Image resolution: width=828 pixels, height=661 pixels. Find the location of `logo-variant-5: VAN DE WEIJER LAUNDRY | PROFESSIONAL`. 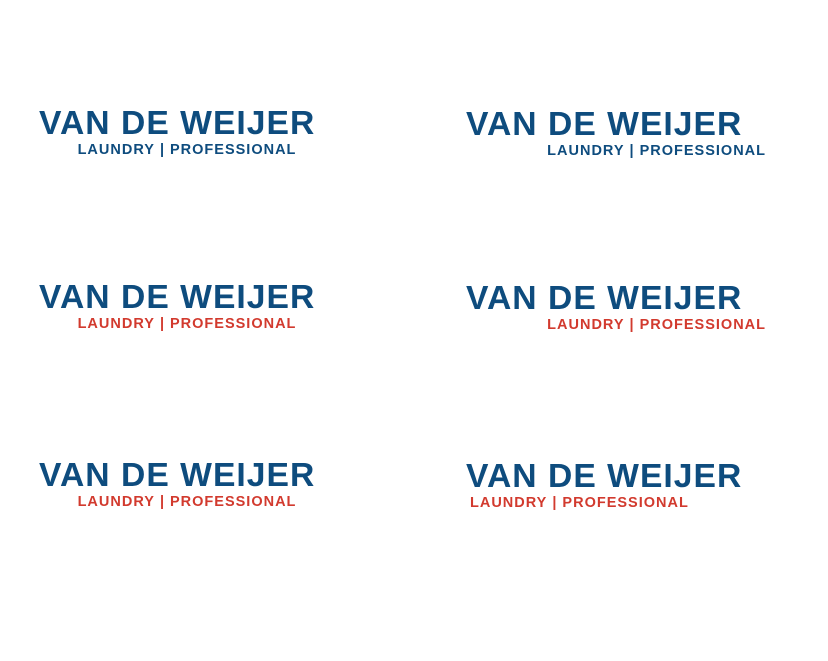

logo-variant-5: VAN DE WEIJER LAUNDRY | PROFESSIONAL is located at coordinates (189, 484).